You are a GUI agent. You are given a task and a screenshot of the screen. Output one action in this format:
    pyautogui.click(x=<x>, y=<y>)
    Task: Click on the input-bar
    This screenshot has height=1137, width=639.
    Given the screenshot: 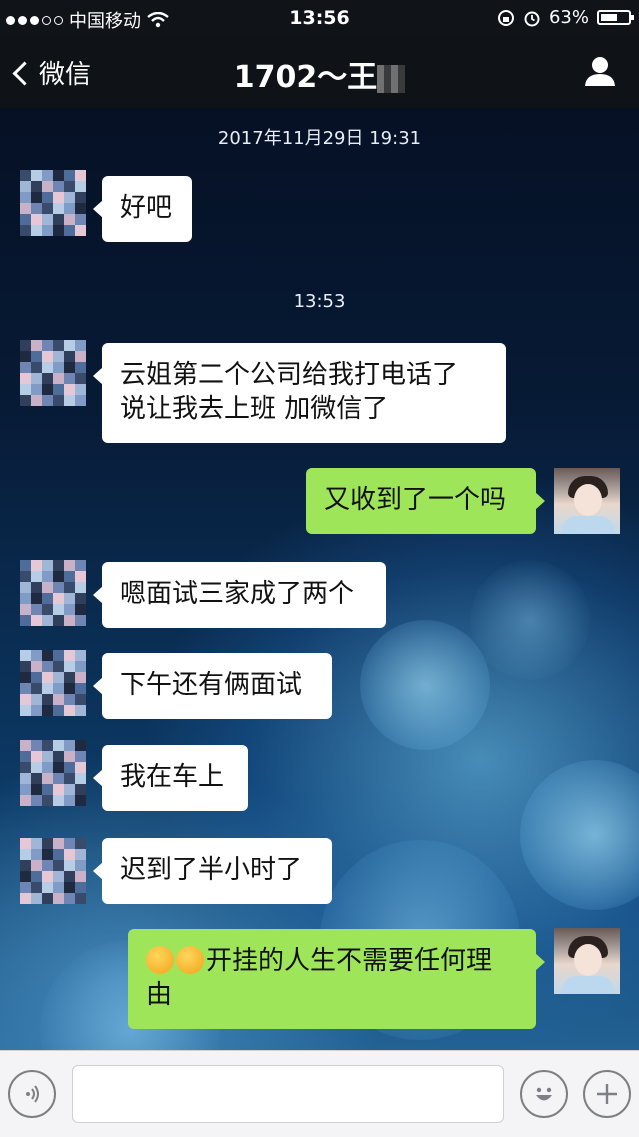 What is the action you would take?
    pyautogui.click(x=319, y=1093)
    